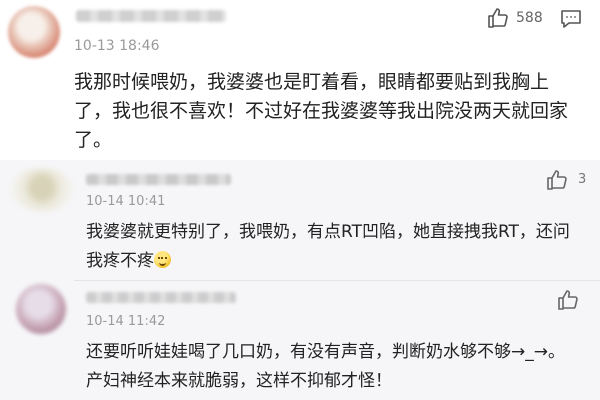  What do you see at coordinates (571, 19) in the screenshot?
I see `reply-icon` at bounding box center [571, 19].